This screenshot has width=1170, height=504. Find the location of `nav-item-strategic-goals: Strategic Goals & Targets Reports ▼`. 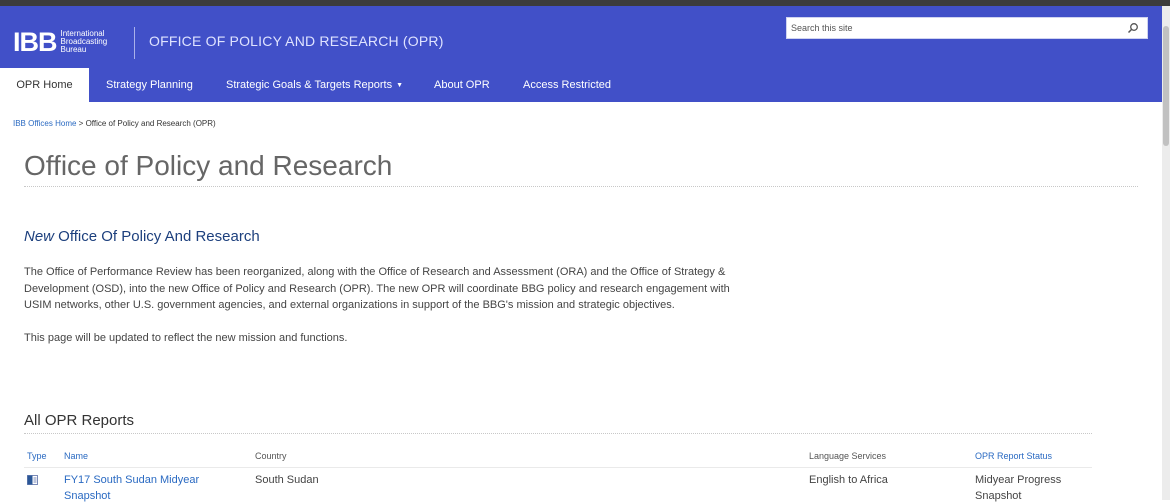

nav-item-strategic-goals: Strategic Goals & Targets Reports ▼ is located at coordinates (314, 85).